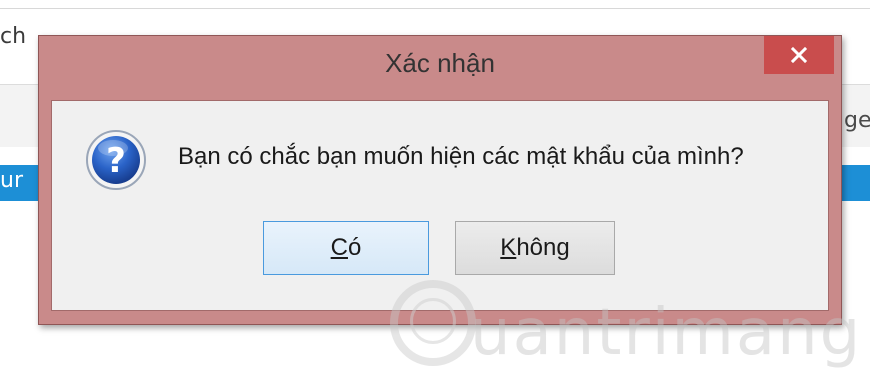 Image resolution: width=870 pixels, height=376 pixels. Describe the element at coordinates (440, 63) in the screenshot. I see `dialog-title: Xác nhận` at that location.